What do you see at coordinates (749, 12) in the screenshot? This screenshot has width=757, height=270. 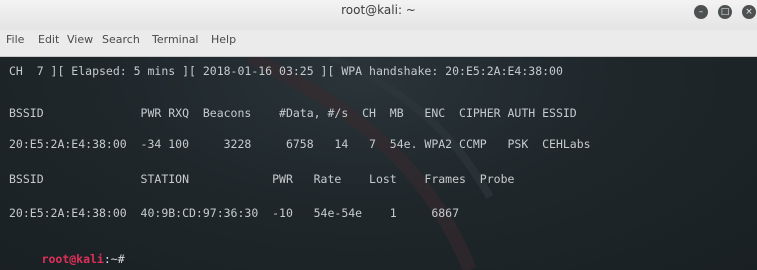 I see `close-button: ×` at bounding box center [749, 12].